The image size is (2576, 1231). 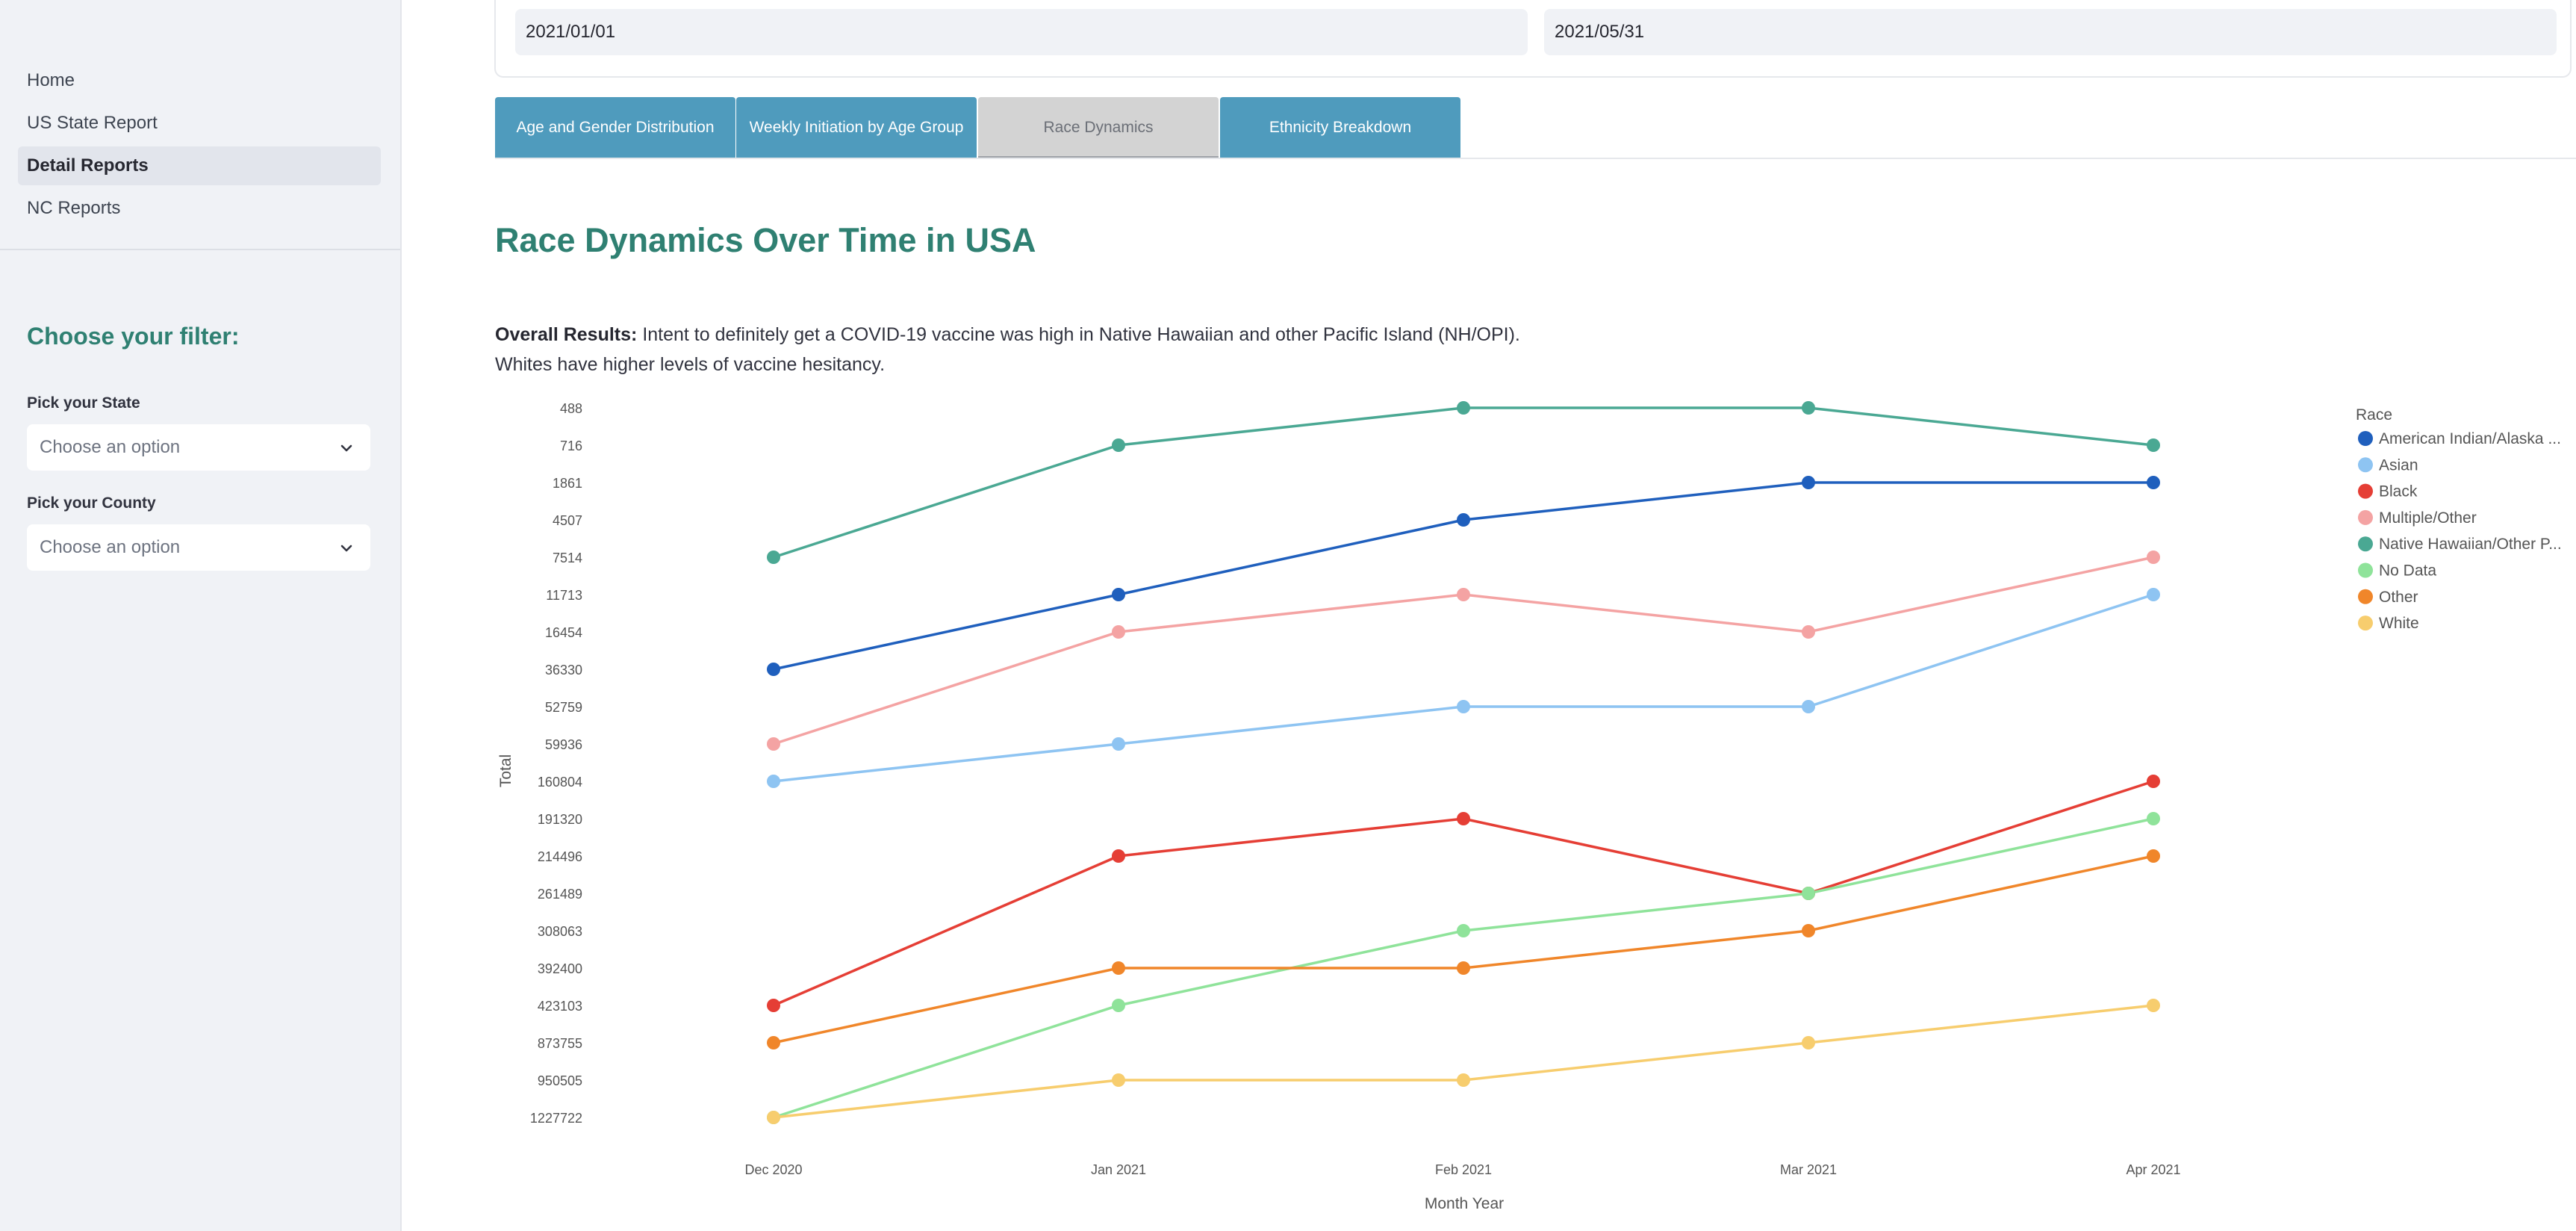 I want to click on x-tick-label: Jan 2021, so click(x=1118, y=1169).